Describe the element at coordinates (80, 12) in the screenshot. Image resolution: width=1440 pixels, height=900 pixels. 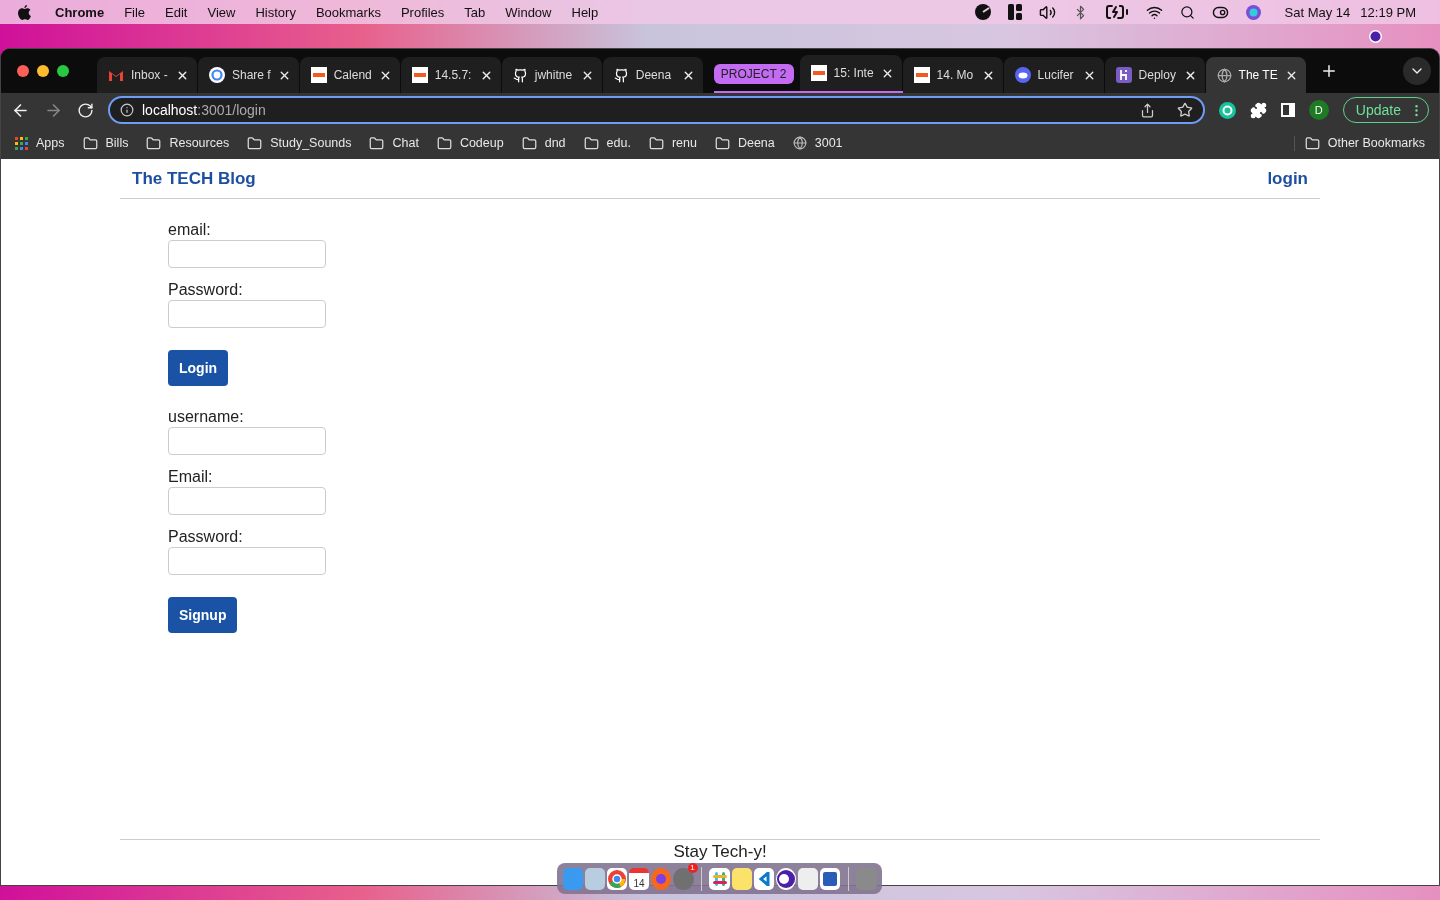
I see `menu-item: Chrome` at that location.